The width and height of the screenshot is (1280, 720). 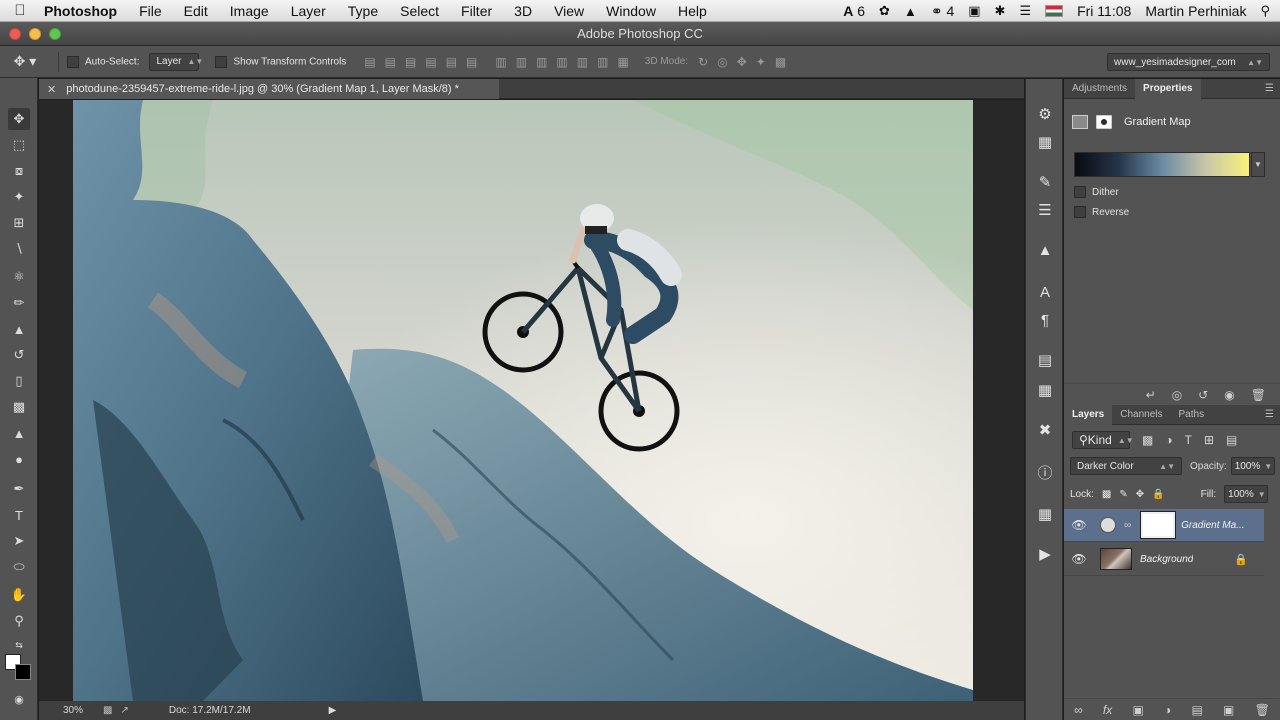 I want to click on menu-window: Window, so click(x=631, y=11).